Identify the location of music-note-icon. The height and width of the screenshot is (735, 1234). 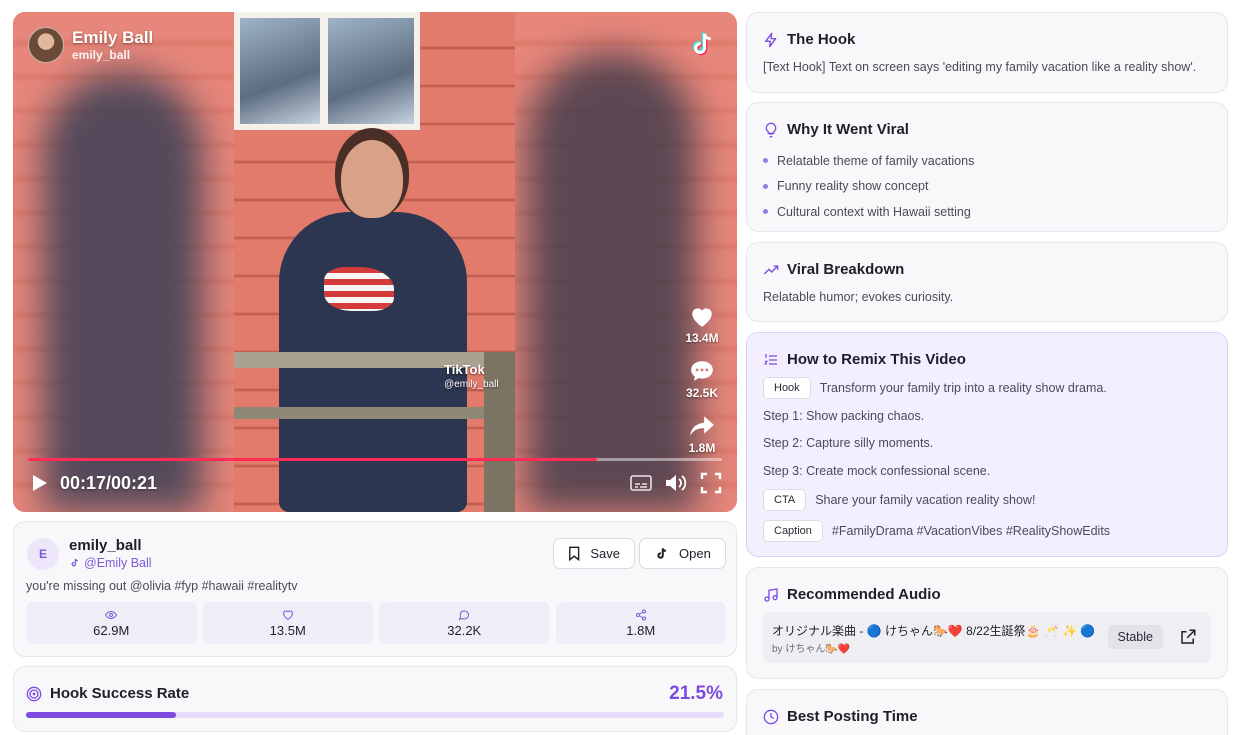
(771, 594).